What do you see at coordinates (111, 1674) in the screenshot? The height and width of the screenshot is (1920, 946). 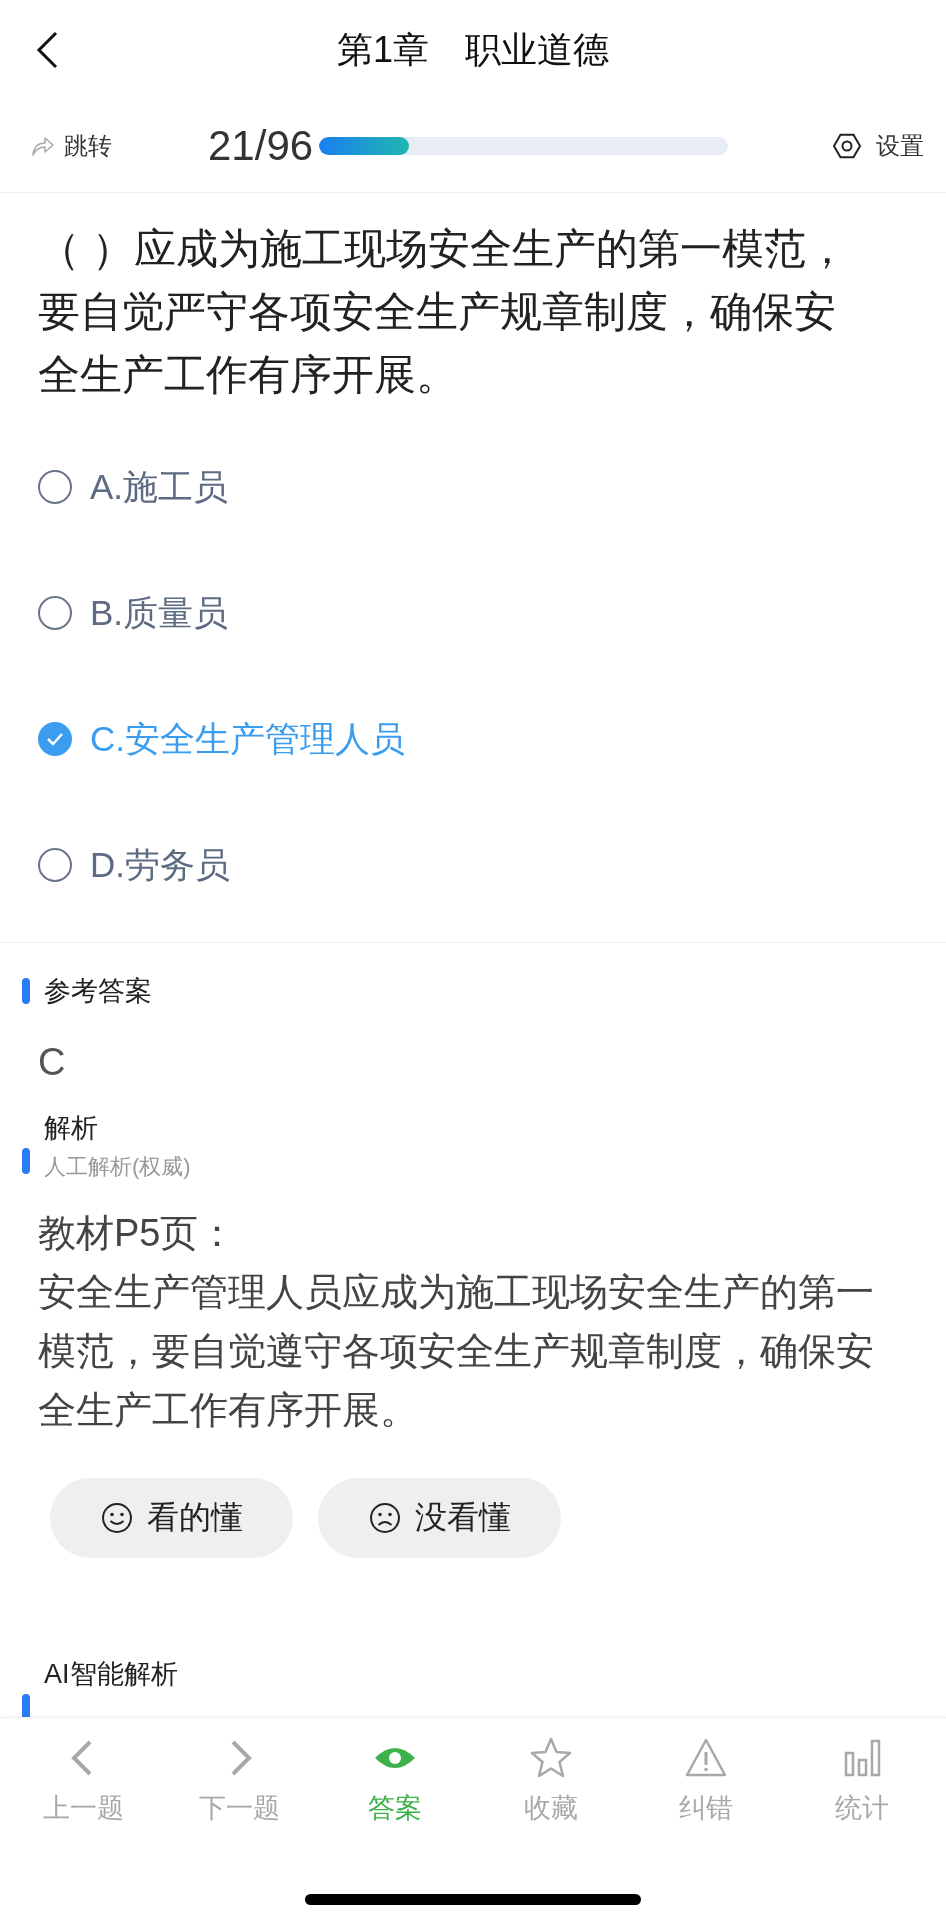 I see `section-title: AI智能解析` at bounding box center [111, 1674].